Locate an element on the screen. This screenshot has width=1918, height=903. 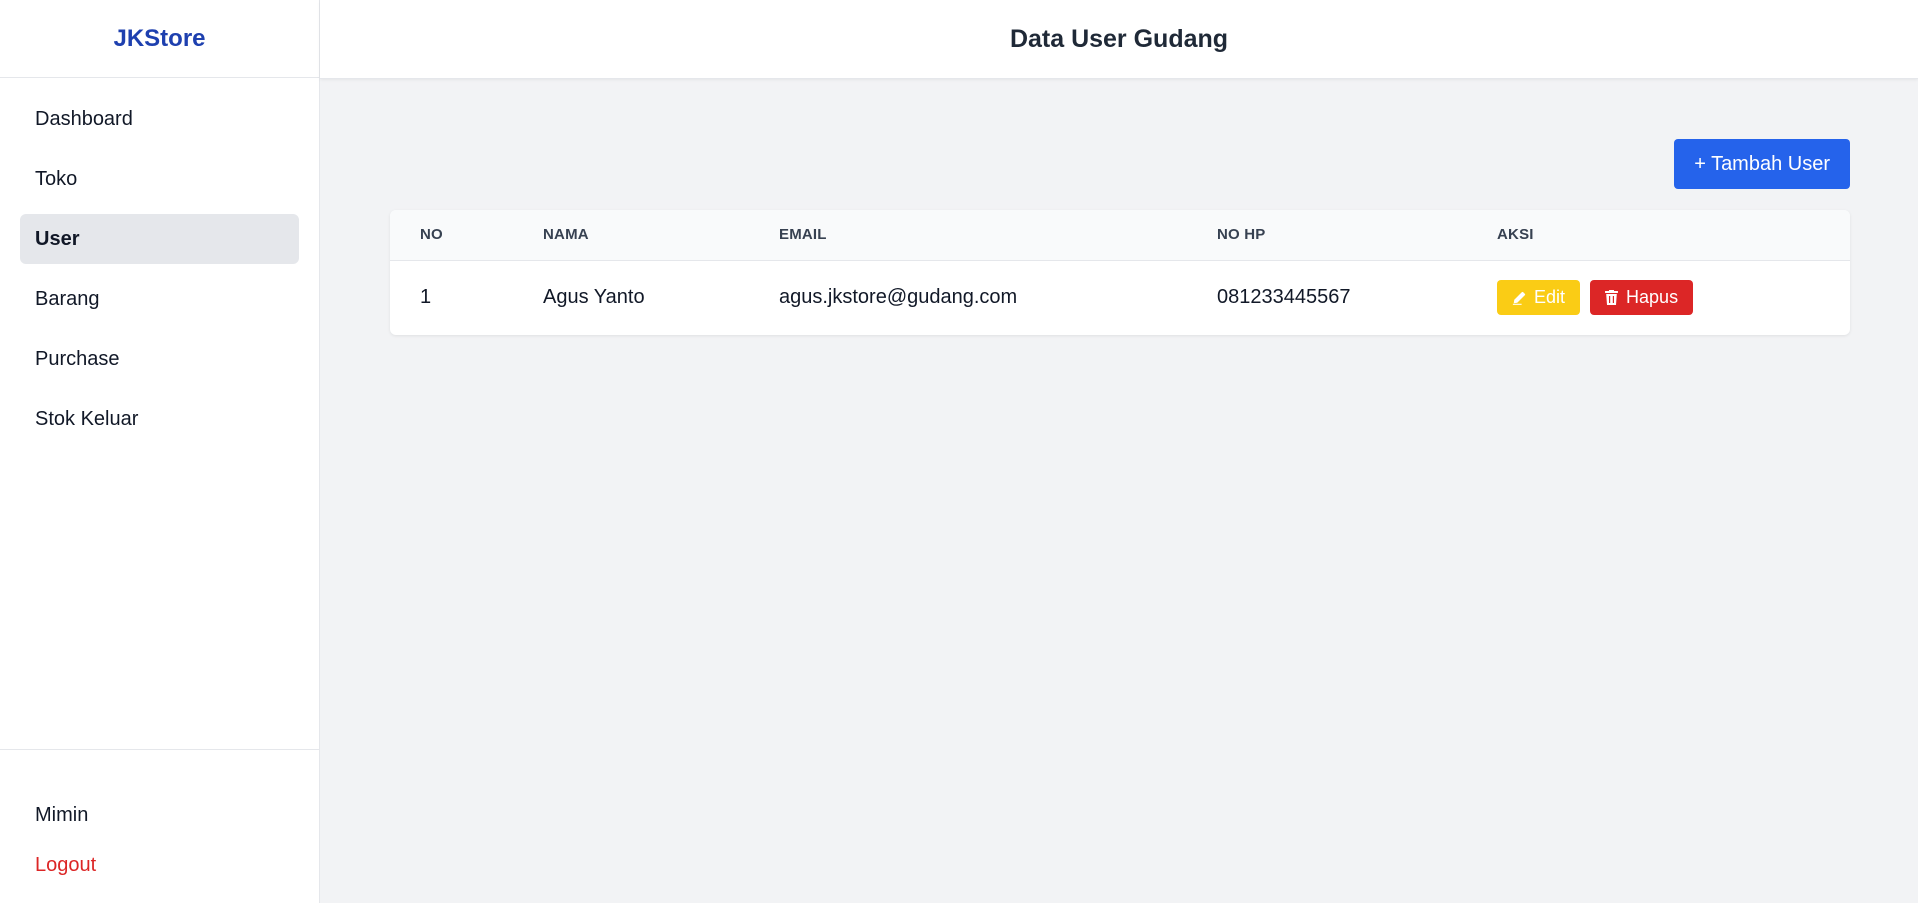
sidebar-footer: Mimin Logout is located at coordinates (159, 826).